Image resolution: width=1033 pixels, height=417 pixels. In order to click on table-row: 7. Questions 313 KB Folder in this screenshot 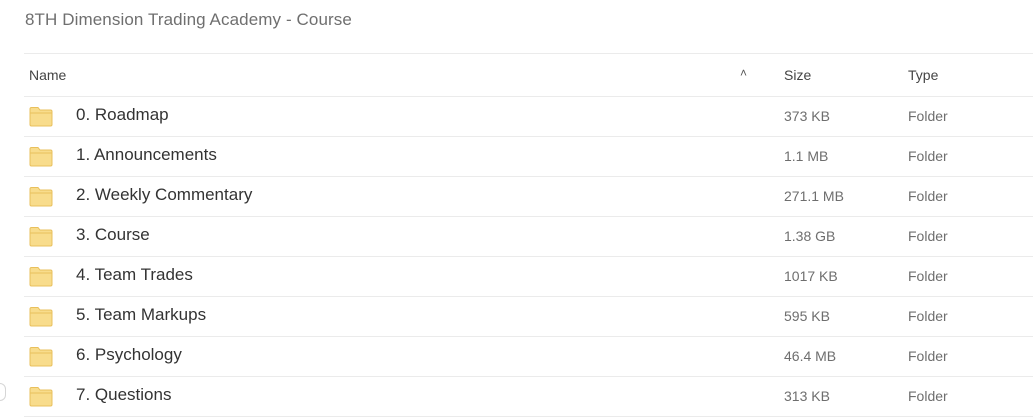, I will do `click(528, 397)`.